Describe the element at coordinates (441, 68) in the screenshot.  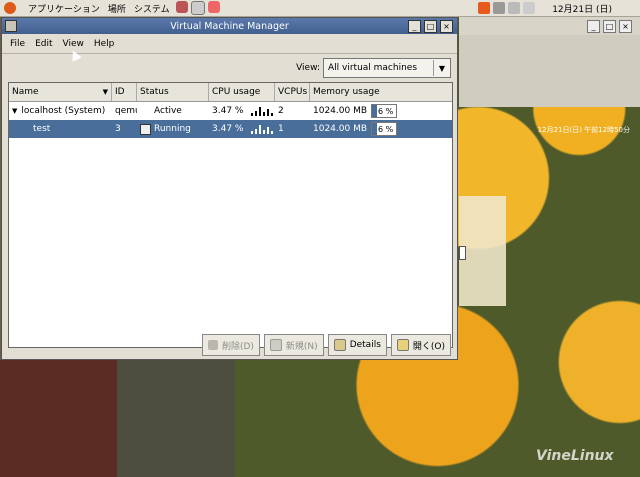
I see `chevron-down-icon: ▼` at that location.